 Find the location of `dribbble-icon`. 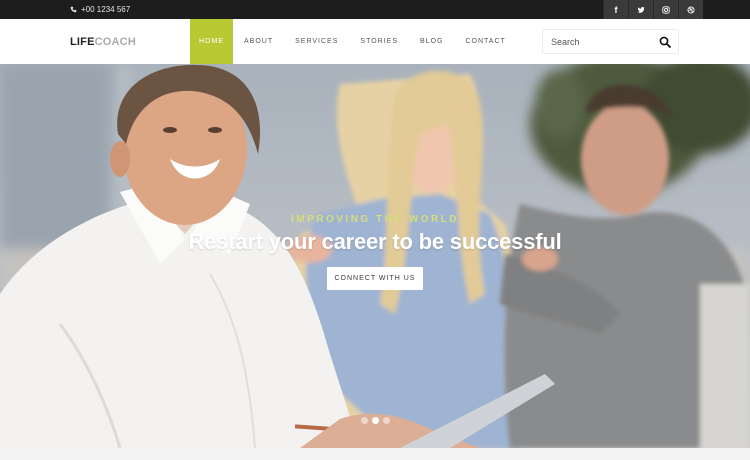

dribbble-icon is located at coordinates (691, 9).